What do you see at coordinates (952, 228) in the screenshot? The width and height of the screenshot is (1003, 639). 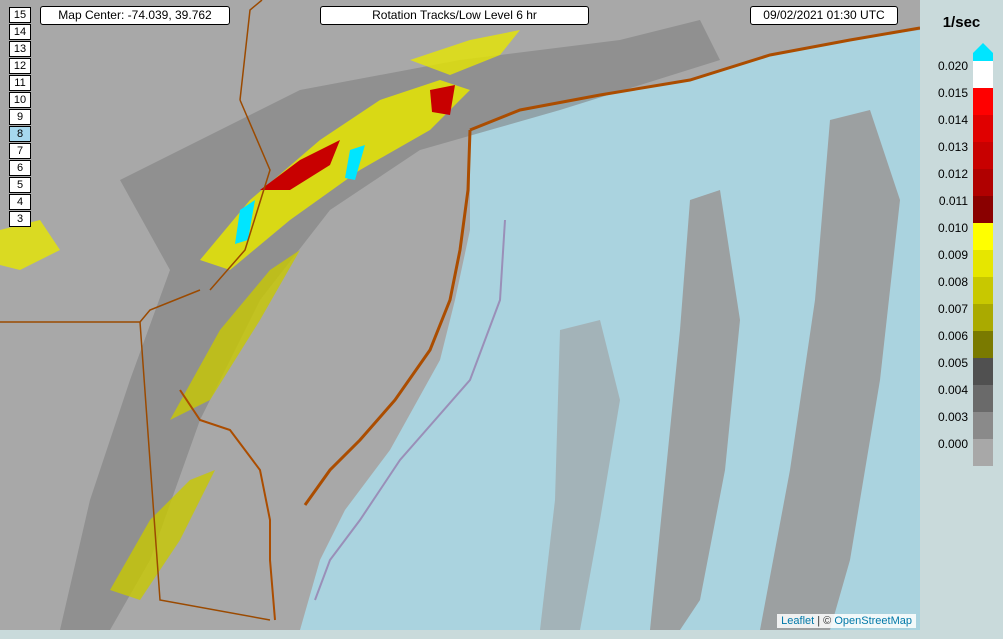 I see `legend-tick-label: 0.010` at bounding box center [952, 228].